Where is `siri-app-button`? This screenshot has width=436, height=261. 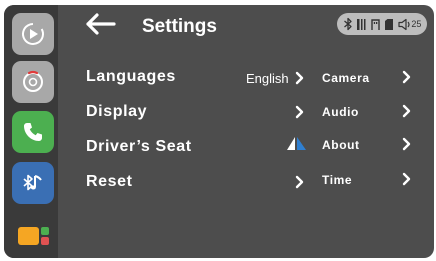 siri-app-button is located at coordinates (33, 82).